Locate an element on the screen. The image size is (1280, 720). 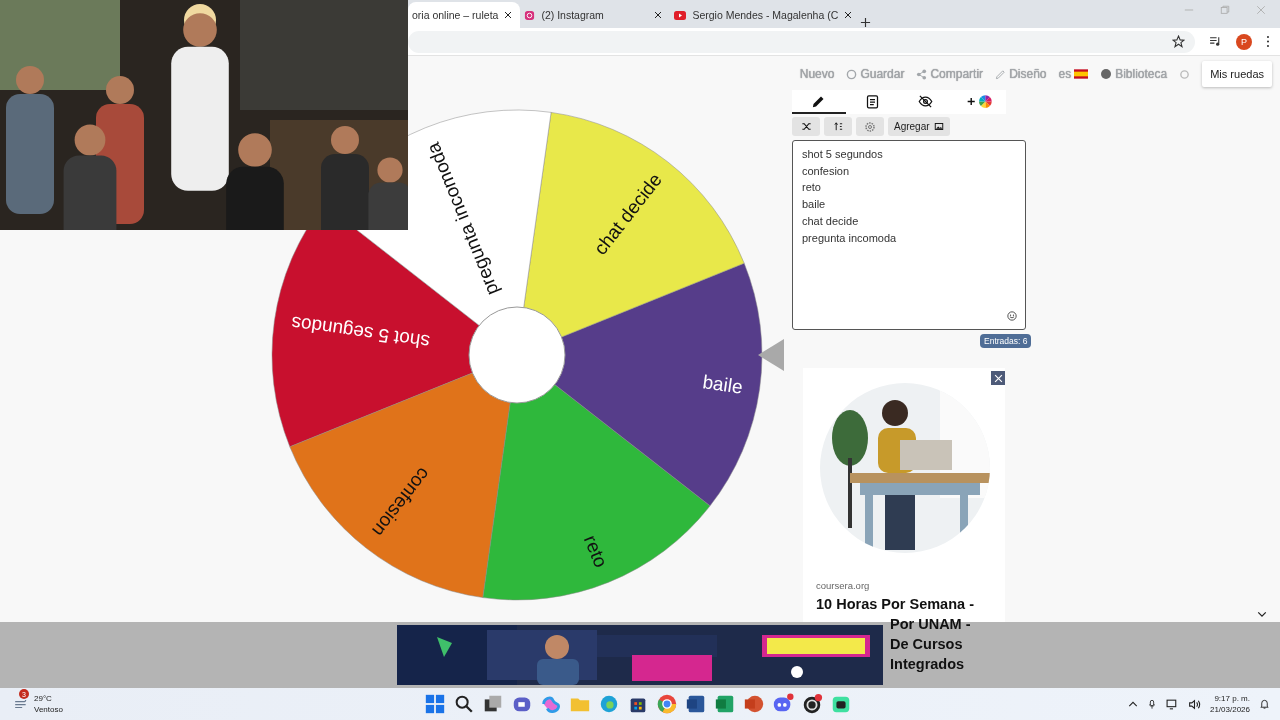
play-icon is located at coordinates (680, 15).